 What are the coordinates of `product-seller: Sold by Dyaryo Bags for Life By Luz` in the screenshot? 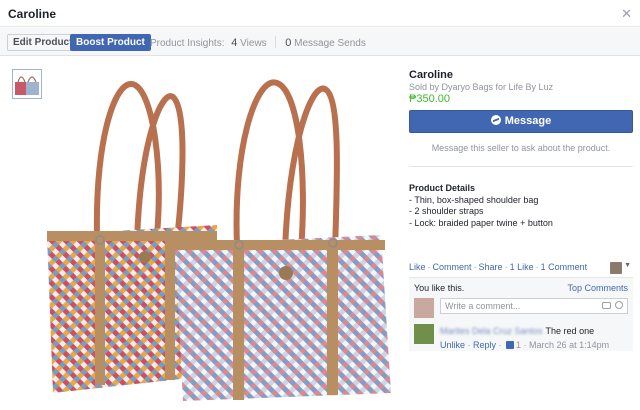 It's located at (521, 87).